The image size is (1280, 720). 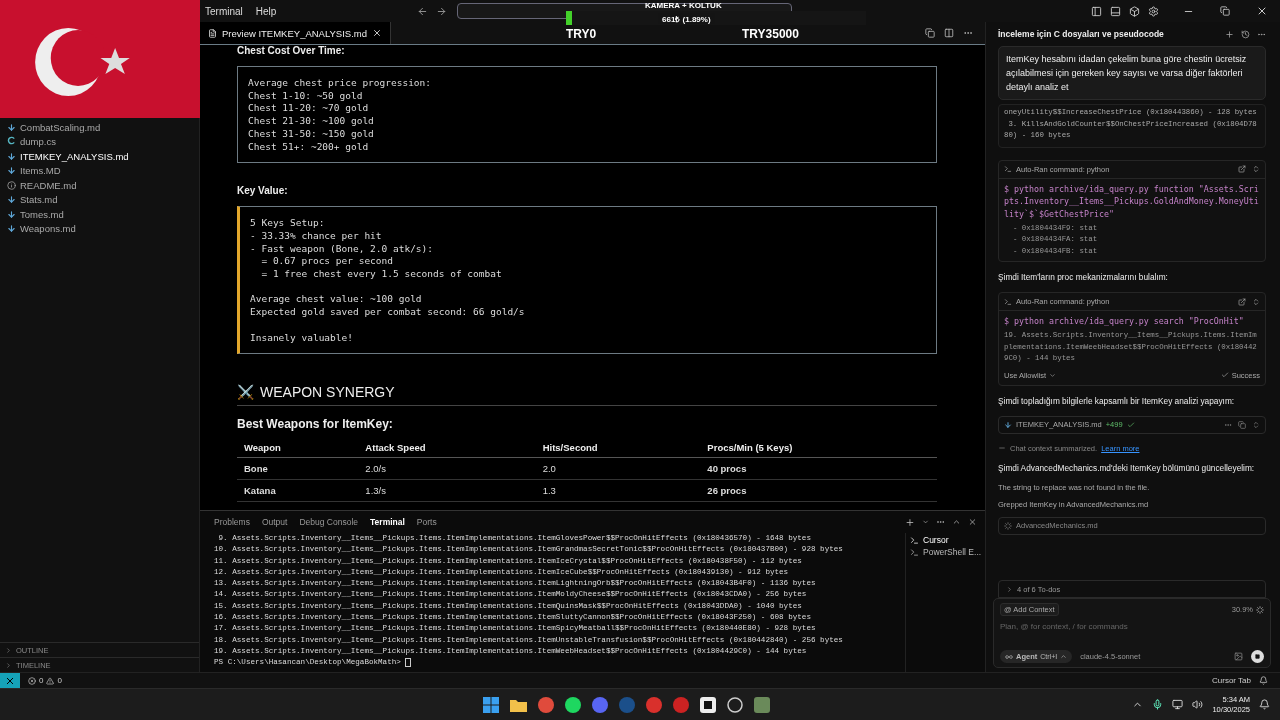 I want to click on table-cell: 26 procs, so click(x=818, y=490).